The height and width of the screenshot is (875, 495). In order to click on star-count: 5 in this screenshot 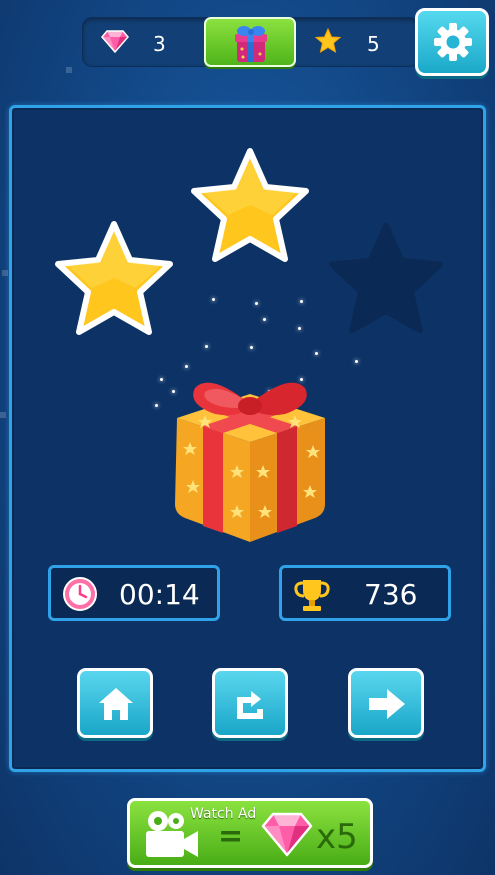, I will do `click(373, 44)`.